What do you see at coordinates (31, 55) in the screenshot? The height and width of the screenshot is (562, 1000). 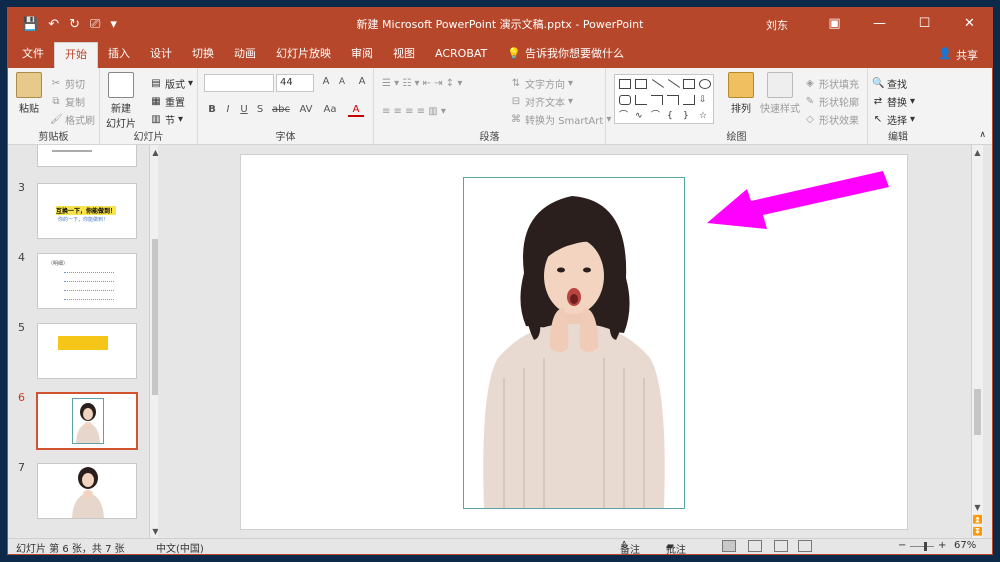 I see `tab-file: 文件` at bounding box center [31, 55].